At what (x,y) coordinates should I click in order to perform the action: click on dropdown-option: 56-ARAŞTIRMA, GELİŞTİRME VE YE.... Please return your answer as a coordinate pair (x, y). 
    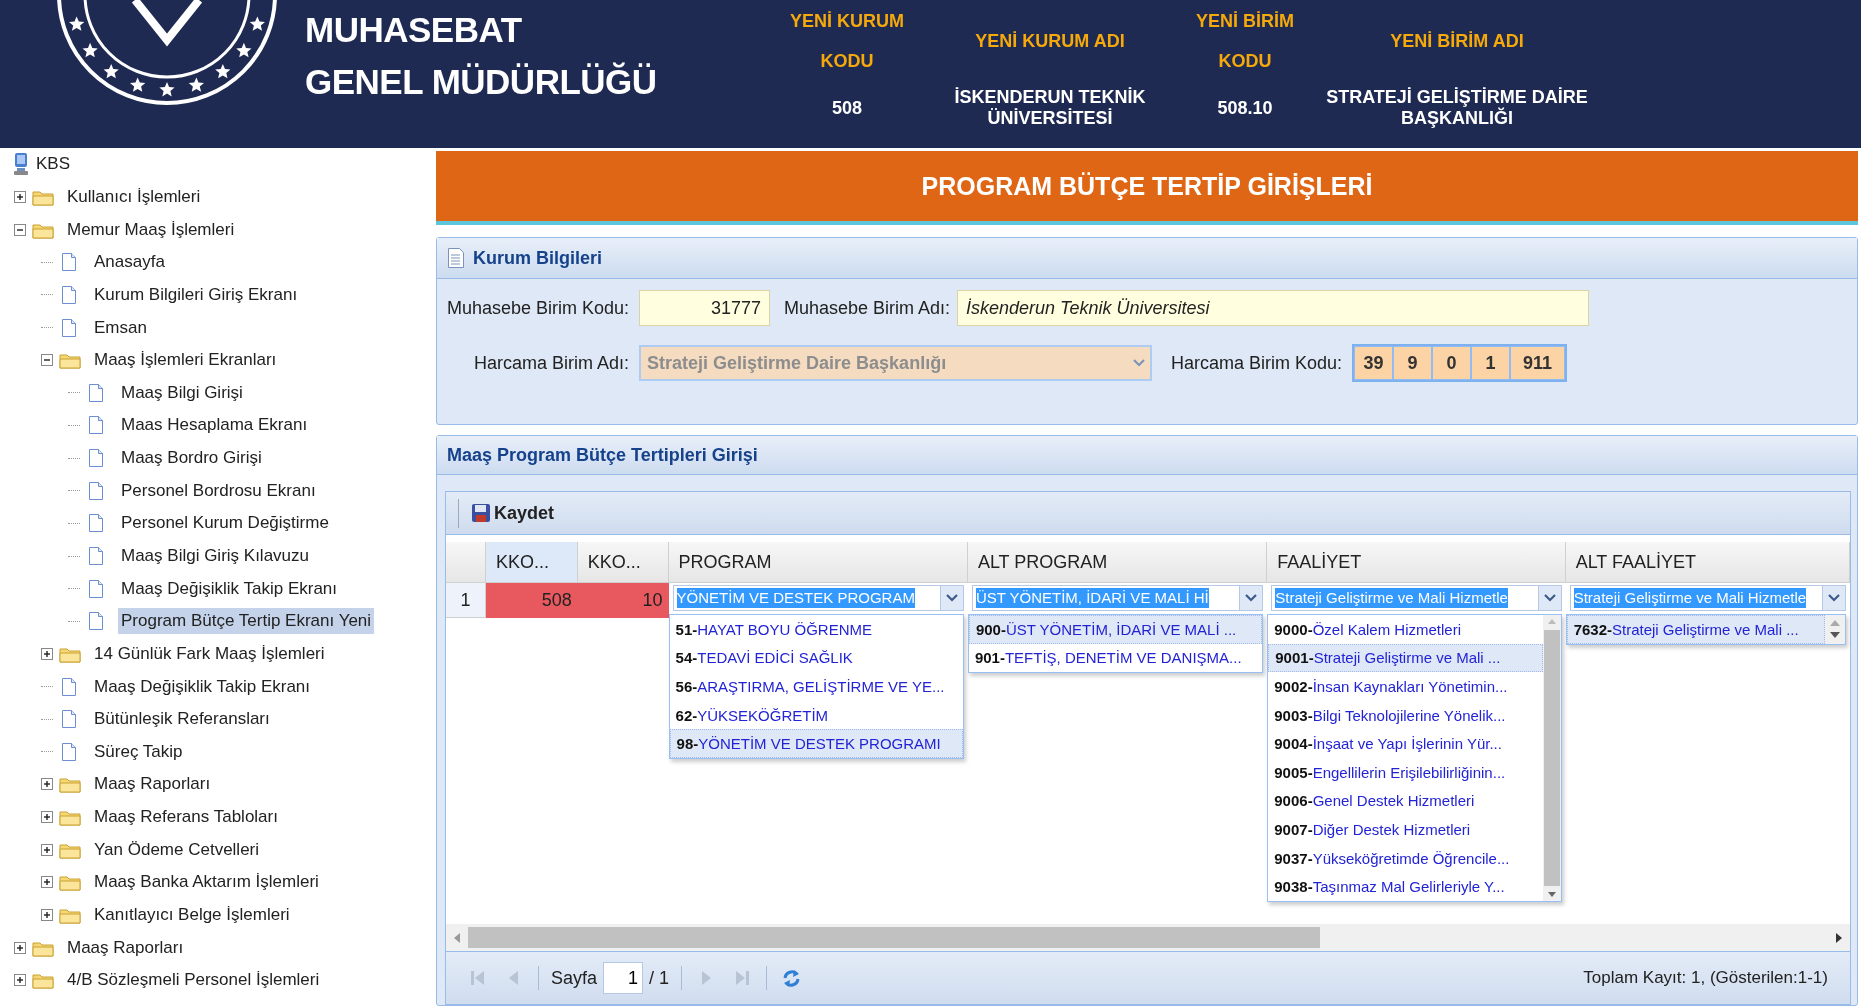
    Looking at the image, I should click on (816, 686).